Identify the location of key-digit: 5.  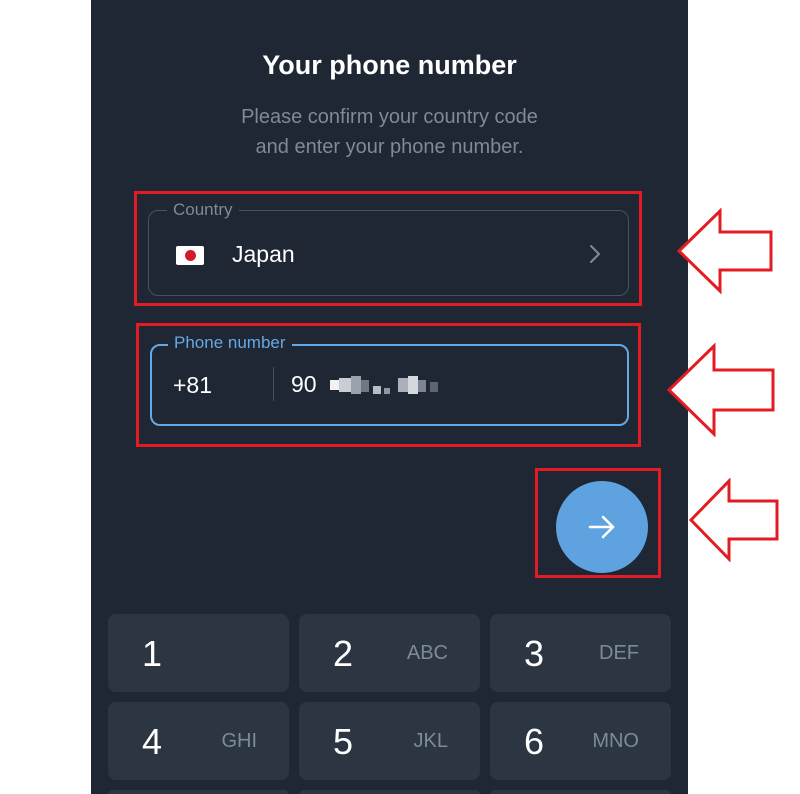
(343, 741).